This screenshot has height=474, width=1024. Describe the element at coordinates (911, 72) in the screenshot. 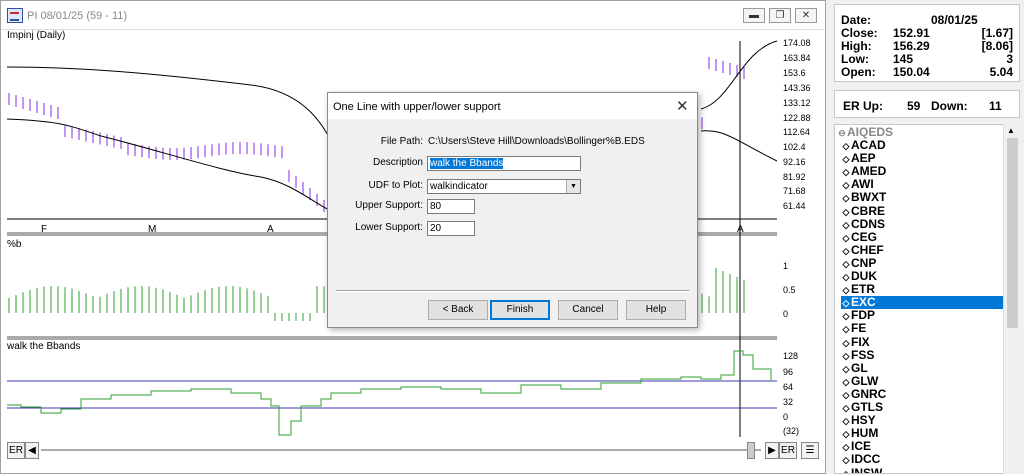

I see `open-value: 150.04` at that location.